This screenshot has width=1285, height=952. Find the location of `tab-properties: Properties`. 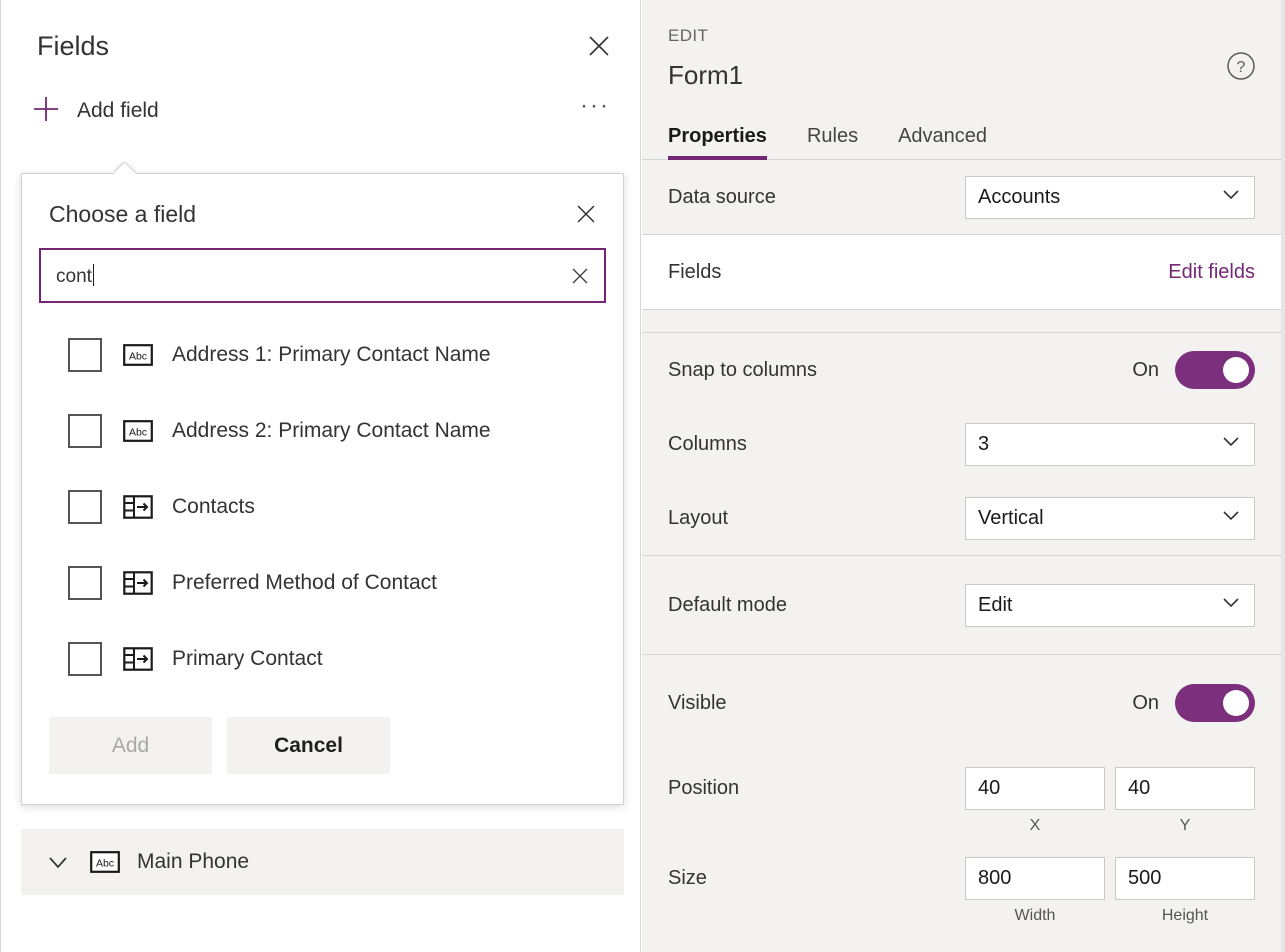

tab-properties: Properties is located at coordinates (717, 142).